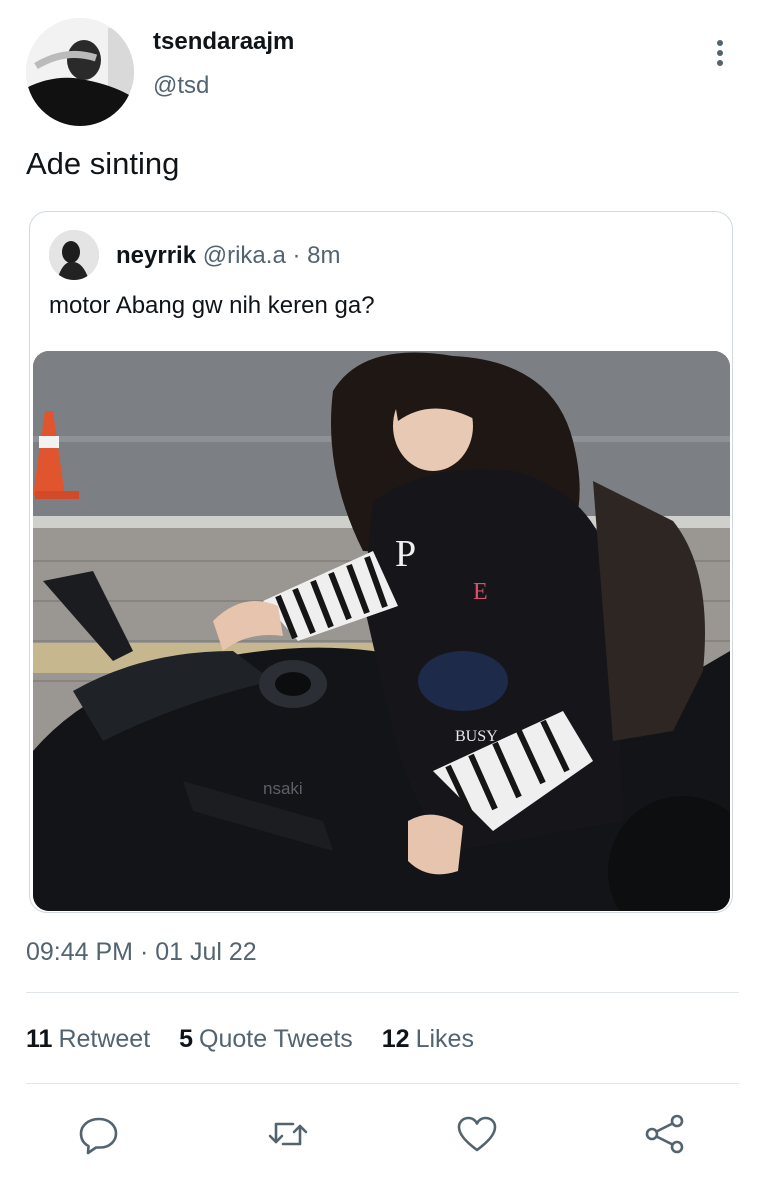 This screenshot has width=765, height=1200. Describe the element at coordinates (212, 305) in the screenshot. I see `quoted-tweet-text: motor Abang gw nih keren ga?` at that location.